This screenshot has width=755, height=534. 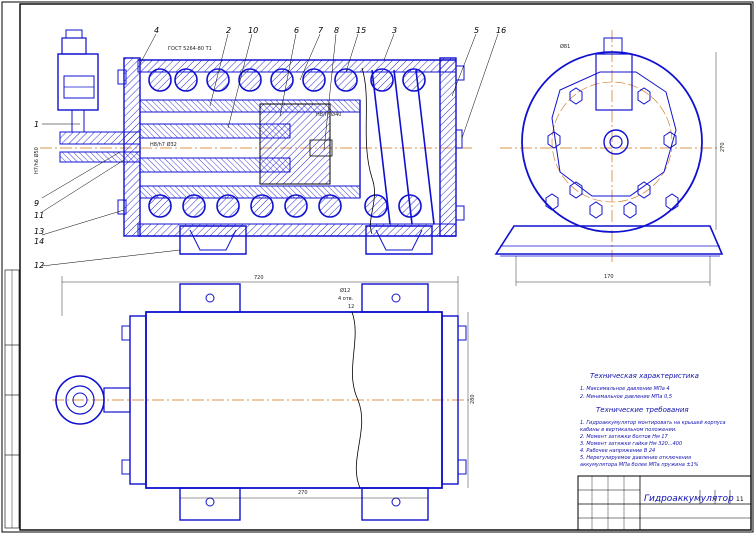 I want to click on callout-8: 8, so click(x=336, y=30).